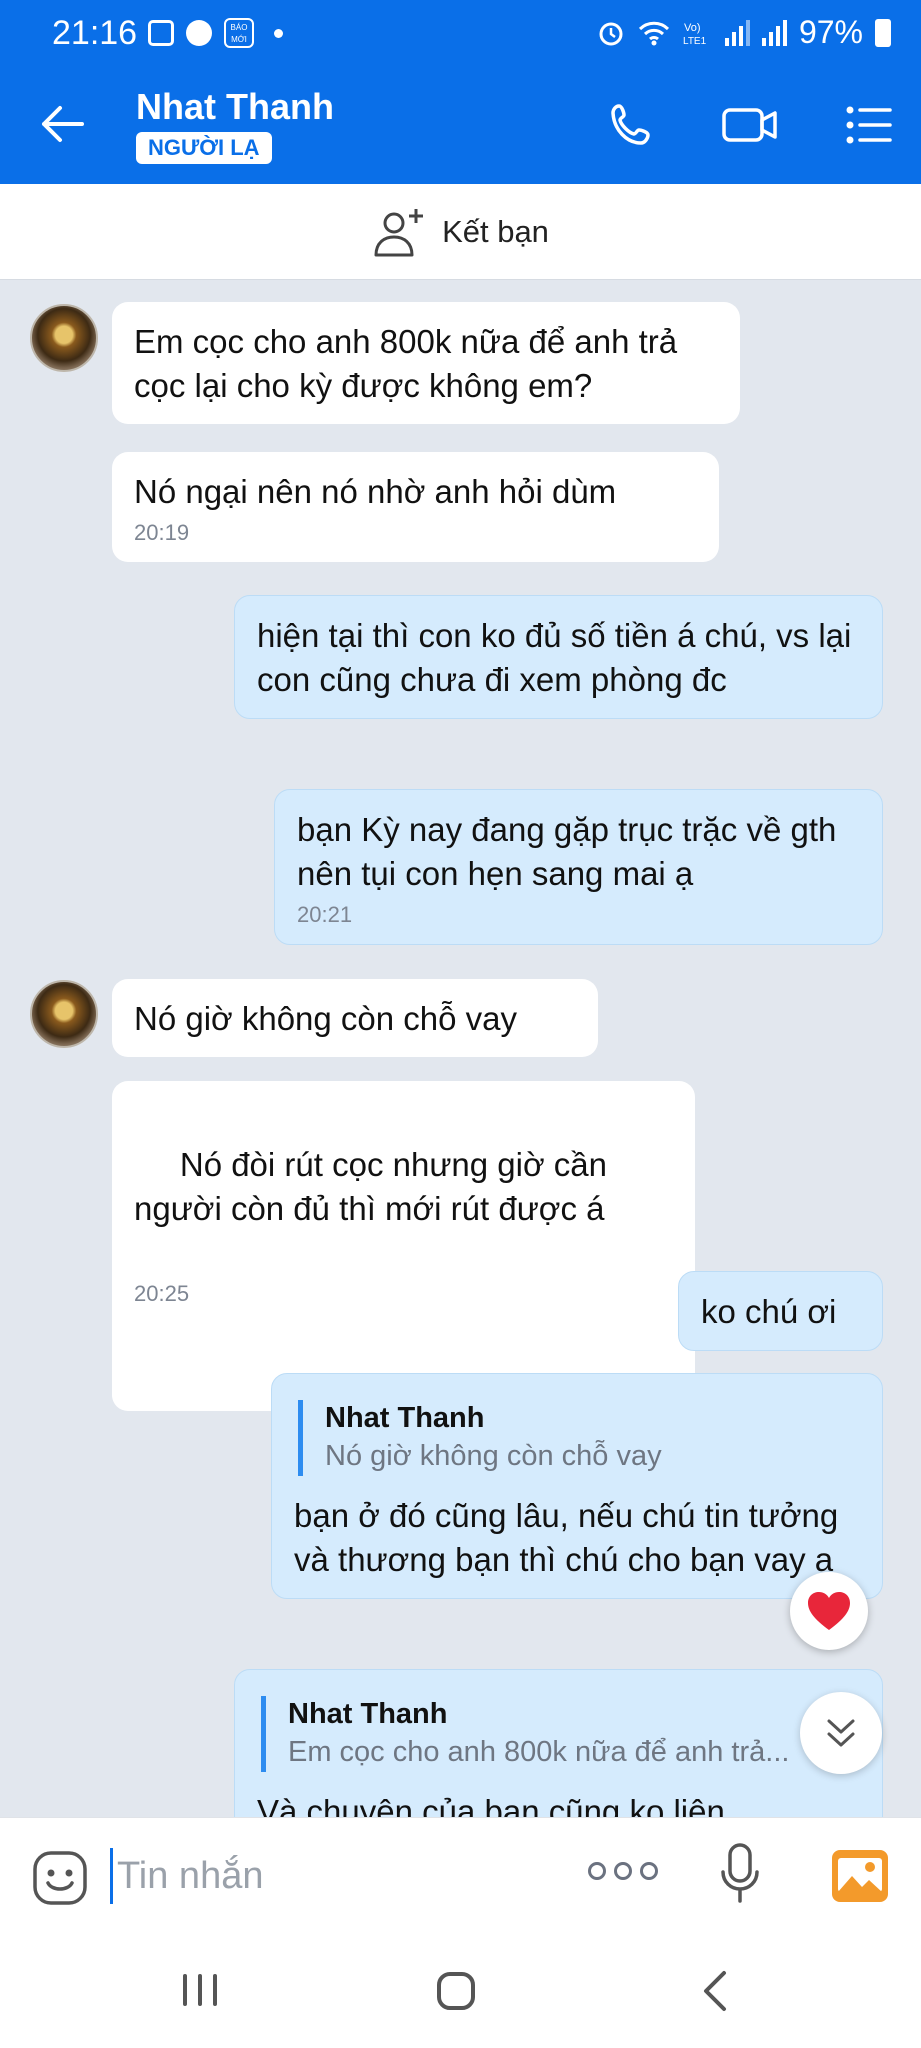 This screenshot has height=2048, width=921. I want to click on system-icons: Vo) LTE1 97%, so click(744, 32).